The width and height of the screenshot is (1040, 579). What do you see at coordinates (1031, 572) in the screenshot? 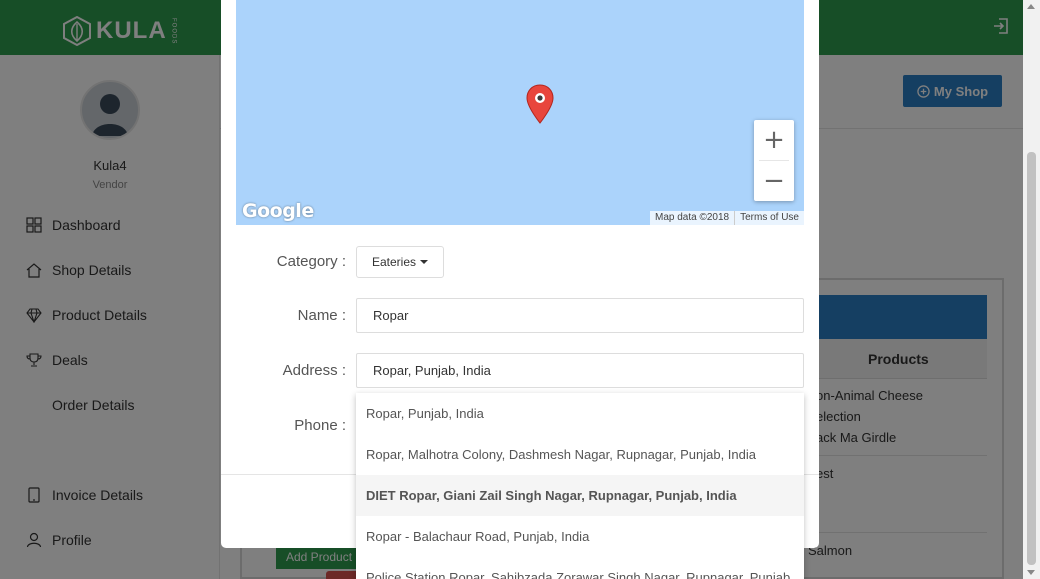
I see `scroll-down-arrow-icon` at bounding box center [1031, 572].